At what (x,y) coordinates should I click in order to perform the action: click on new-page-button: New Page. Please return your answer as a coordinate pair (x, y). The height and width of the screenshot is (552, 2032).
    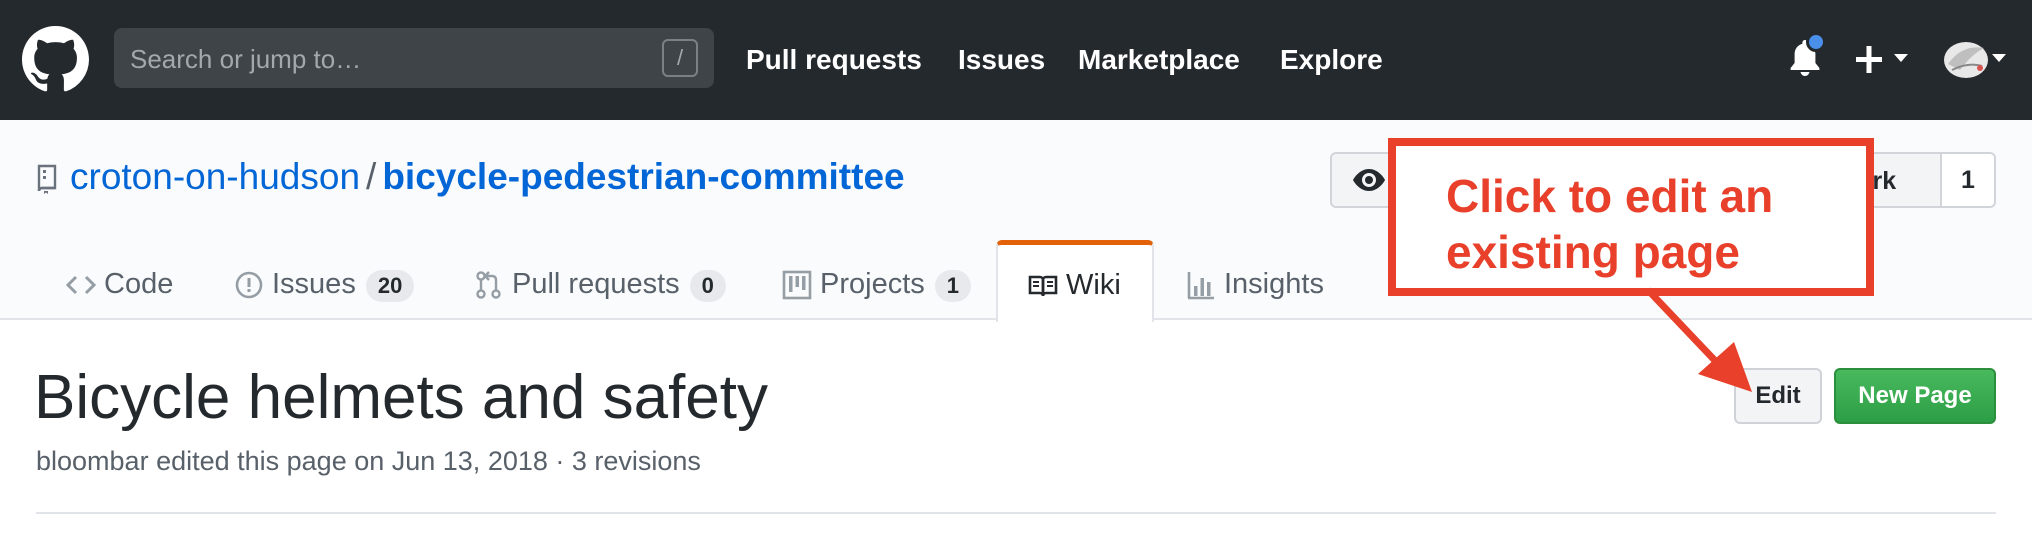
    Looking at the image, I should click on (1915, 396).